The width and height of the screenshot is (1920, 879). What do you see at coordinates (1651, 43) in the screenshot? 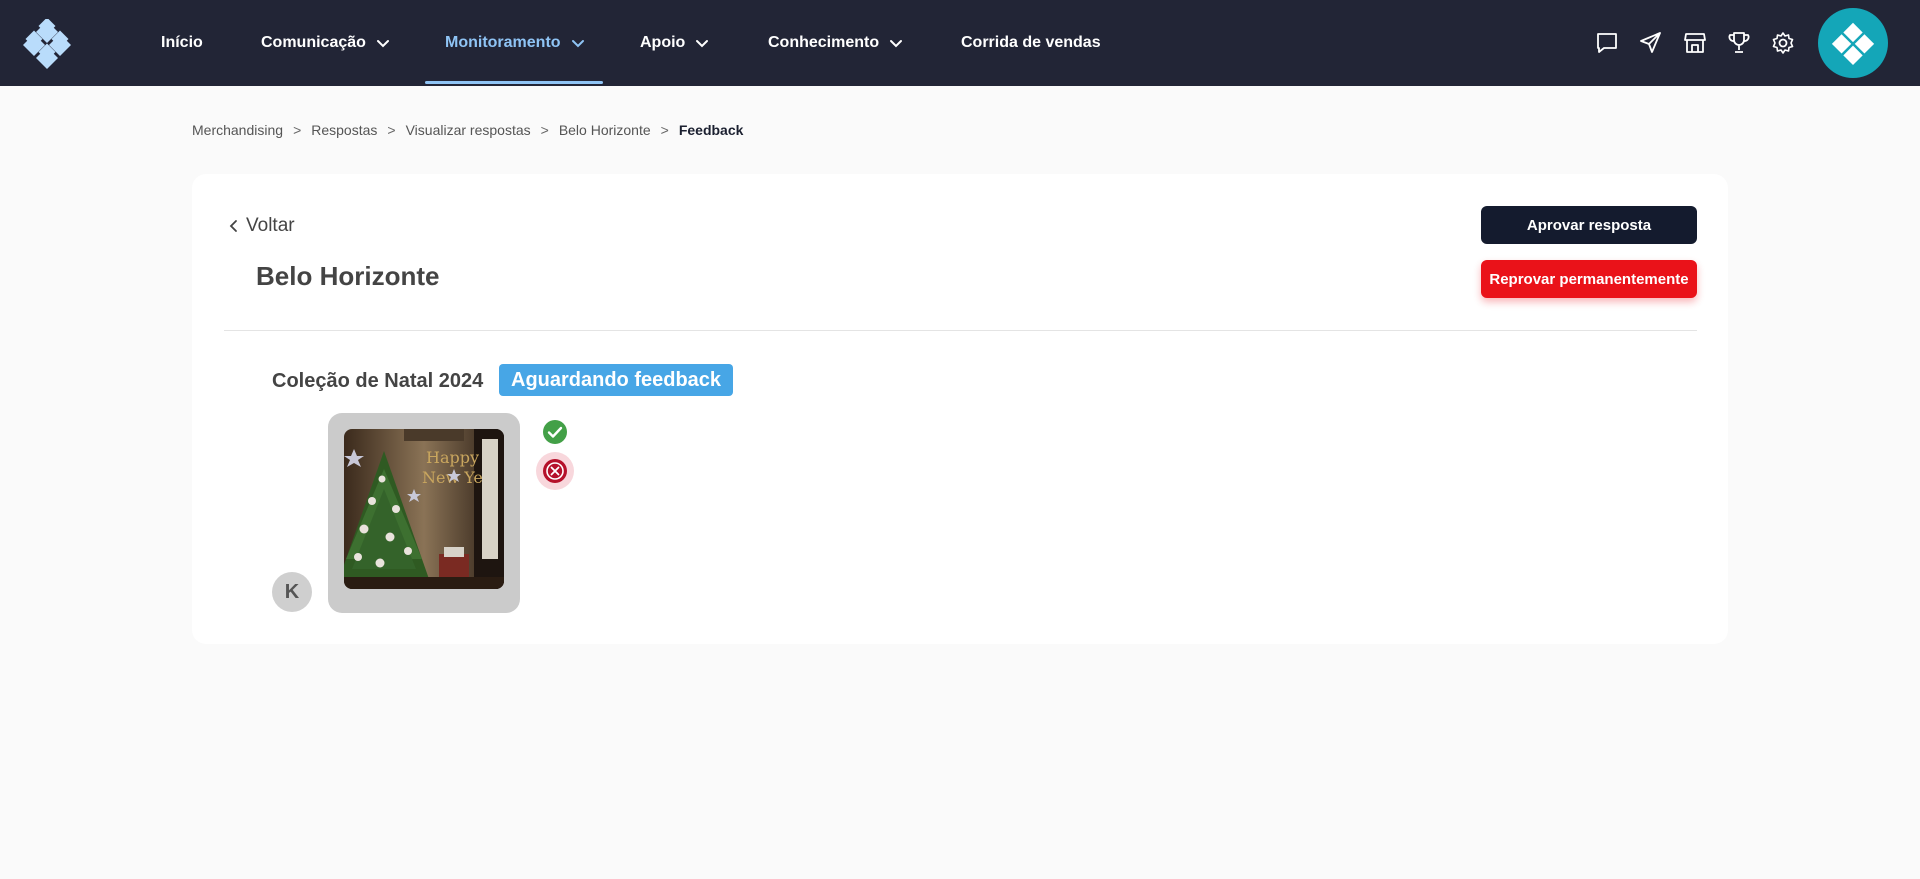
I see `send-icon` at bounding box center [1651, 43].